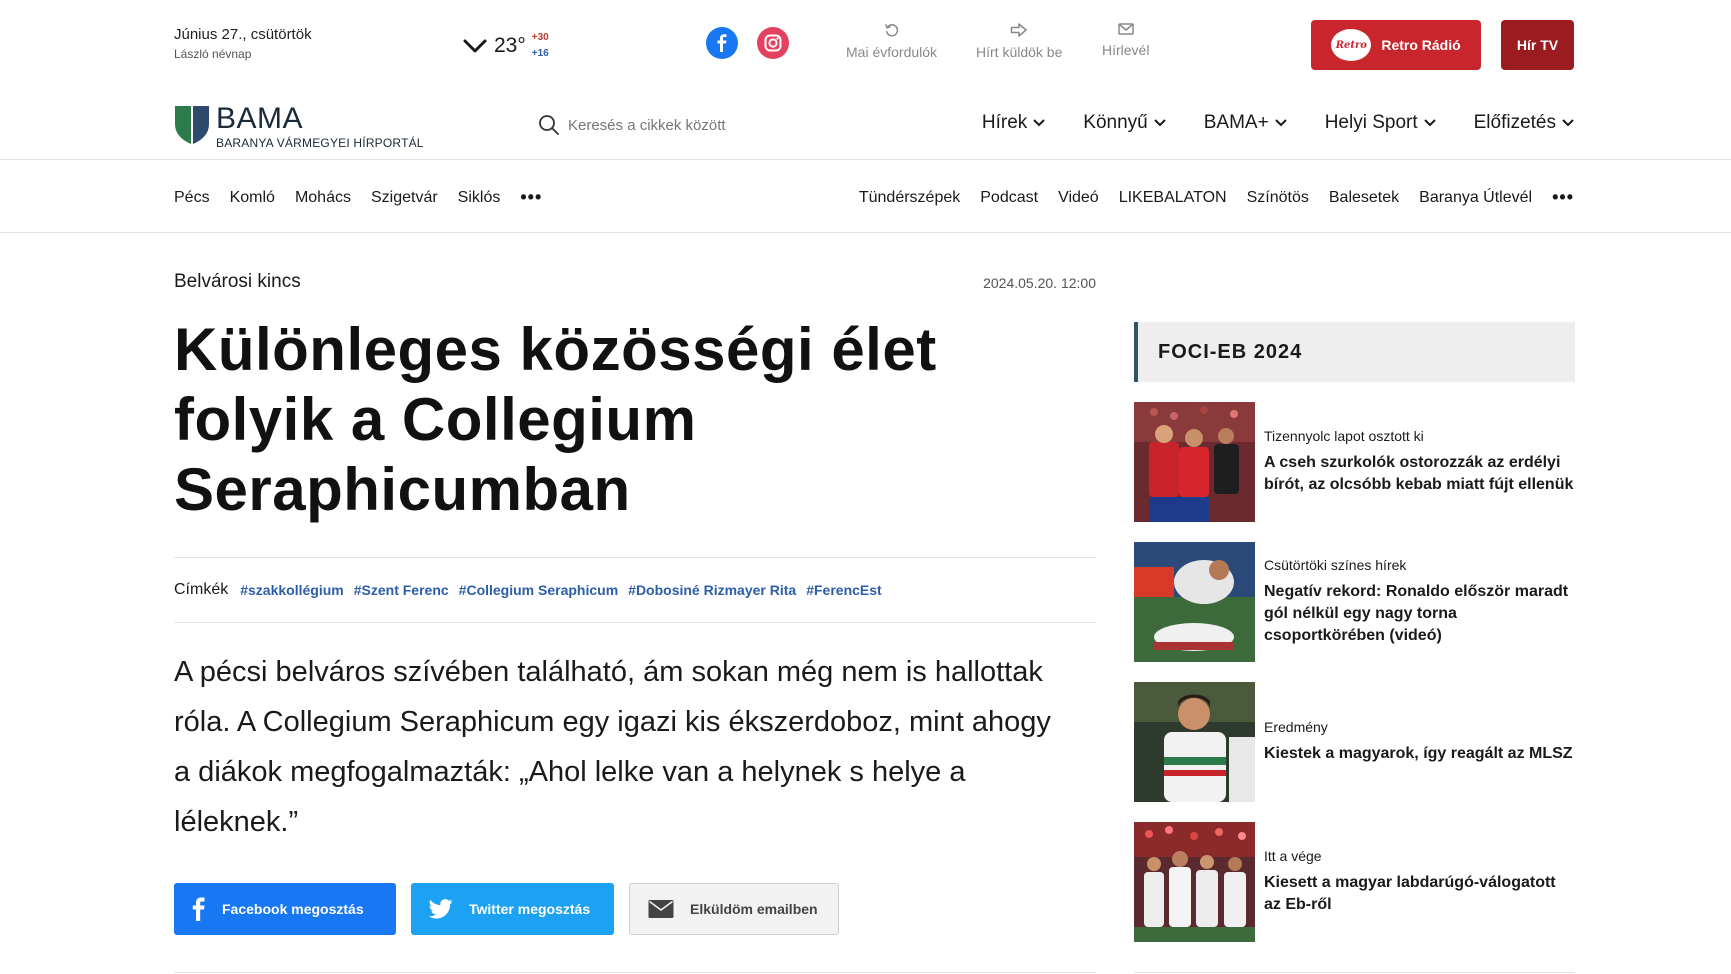 Image resolution: width=1731 pixels, height=974 pixels. Describe the element at coordinates (1563, 197) in the screenshot. I see `more-topics-button: •••` at that location.